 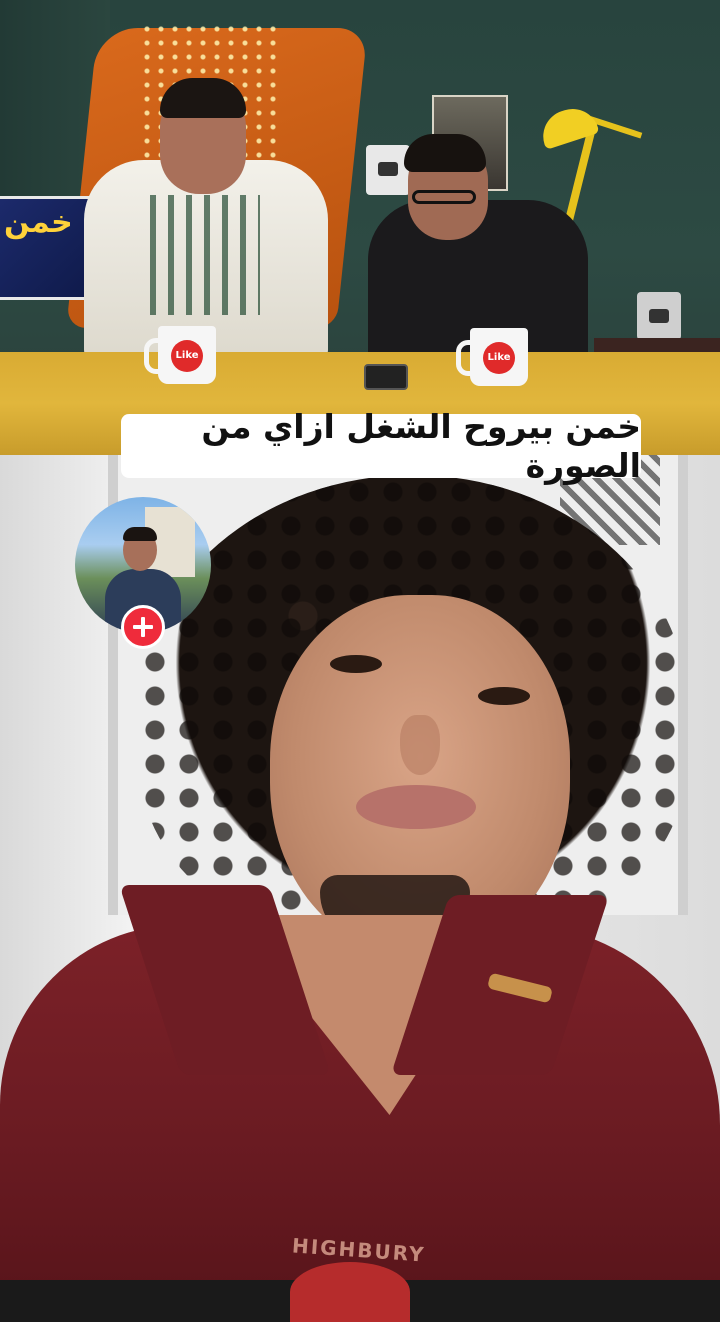 What do you see at coordinates (421, 446) in the screenshot?
I see `caption-text: خمن بيروح الشغل ازاي من الصورة` at bounding box center [421, 446].